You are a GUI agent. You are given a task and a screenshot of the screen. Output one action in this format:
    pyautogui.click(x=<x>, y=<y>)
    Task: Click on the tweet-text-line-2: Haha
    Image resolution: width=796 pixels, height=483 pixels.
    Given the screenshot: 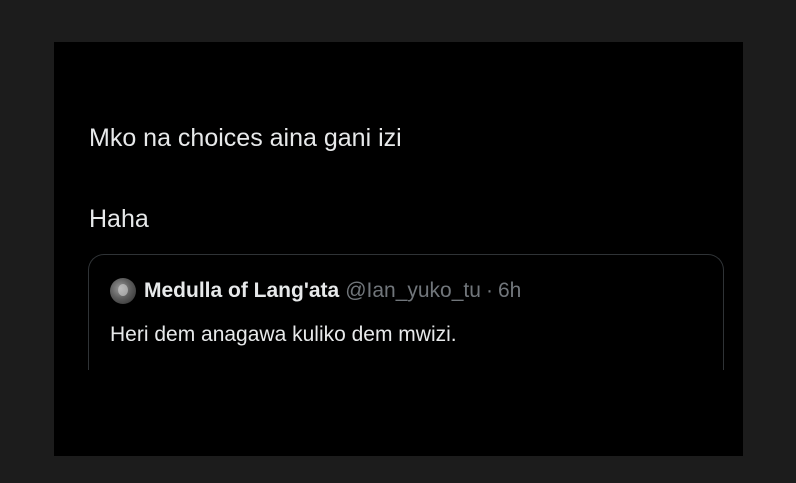 What is the action you would take?
    pyautogui.click(x=119, y=219)
    